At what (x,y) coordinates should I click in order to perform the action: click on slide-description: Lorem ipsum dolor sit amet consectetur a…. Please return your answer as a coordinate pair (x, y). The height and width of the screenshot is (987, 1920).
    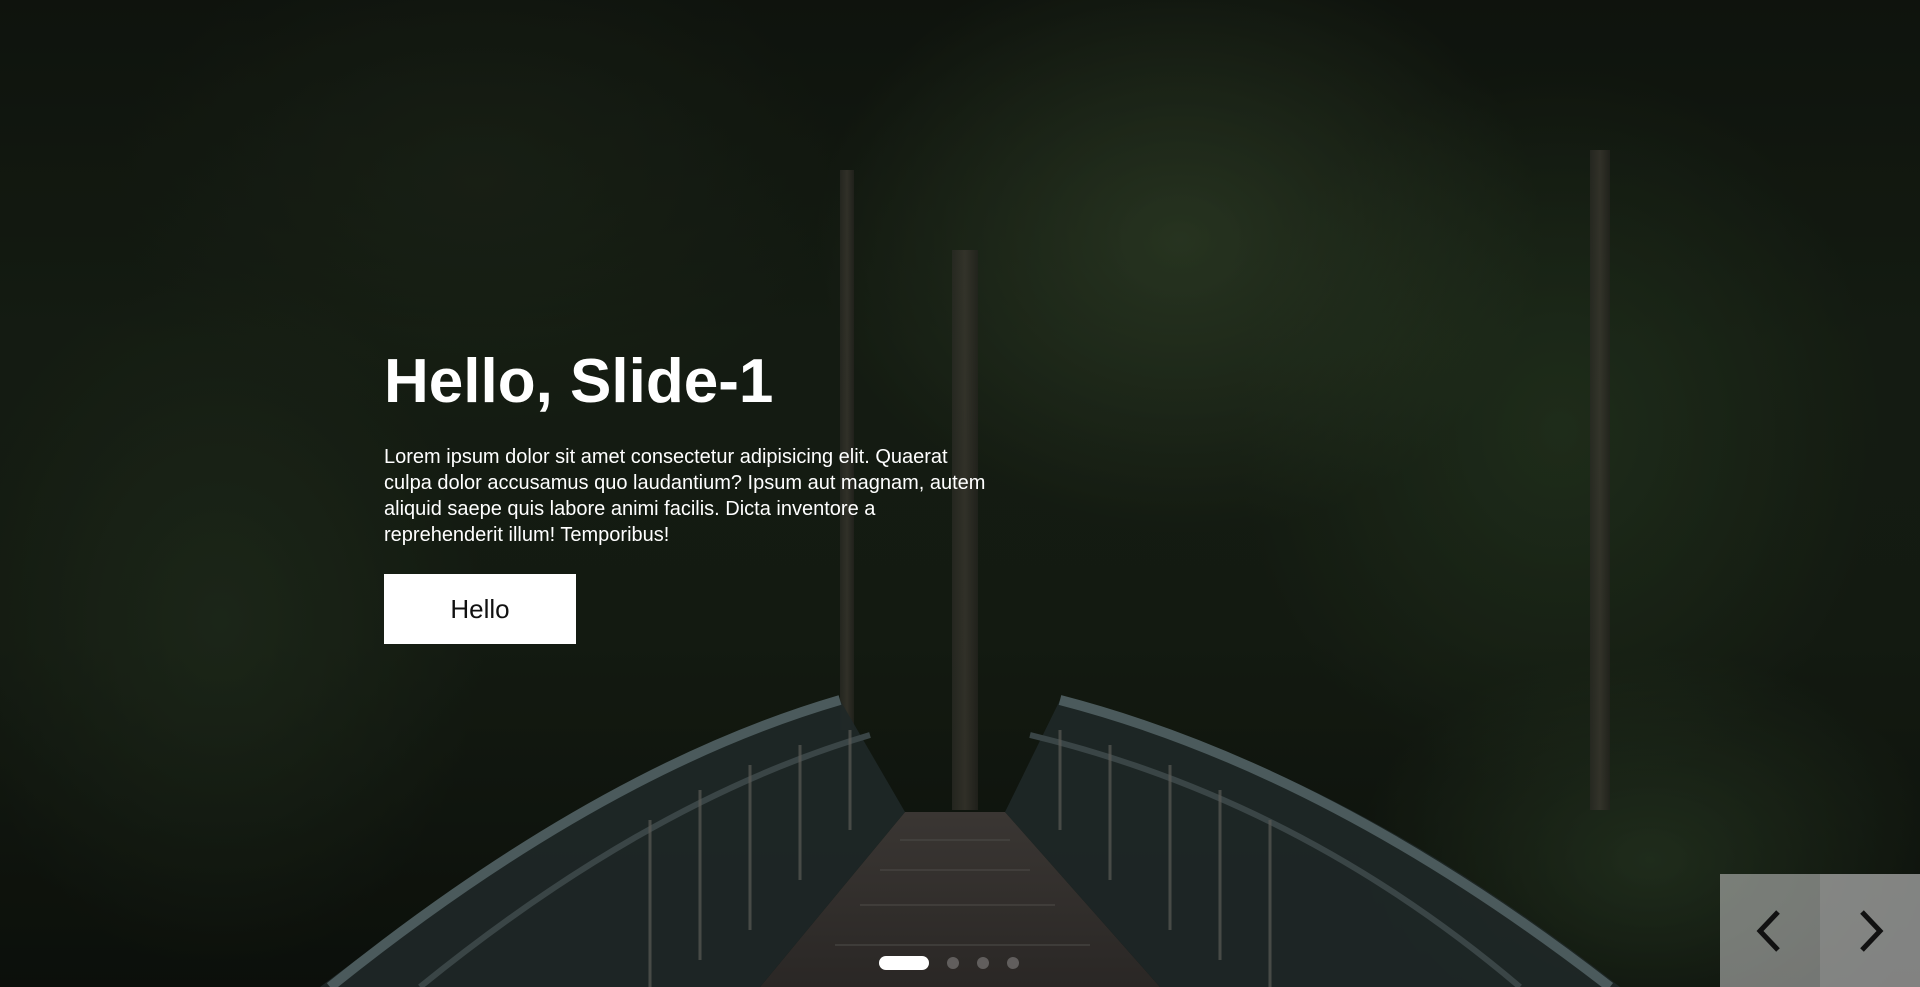
    Looking at the image, I should click on (685, 496).